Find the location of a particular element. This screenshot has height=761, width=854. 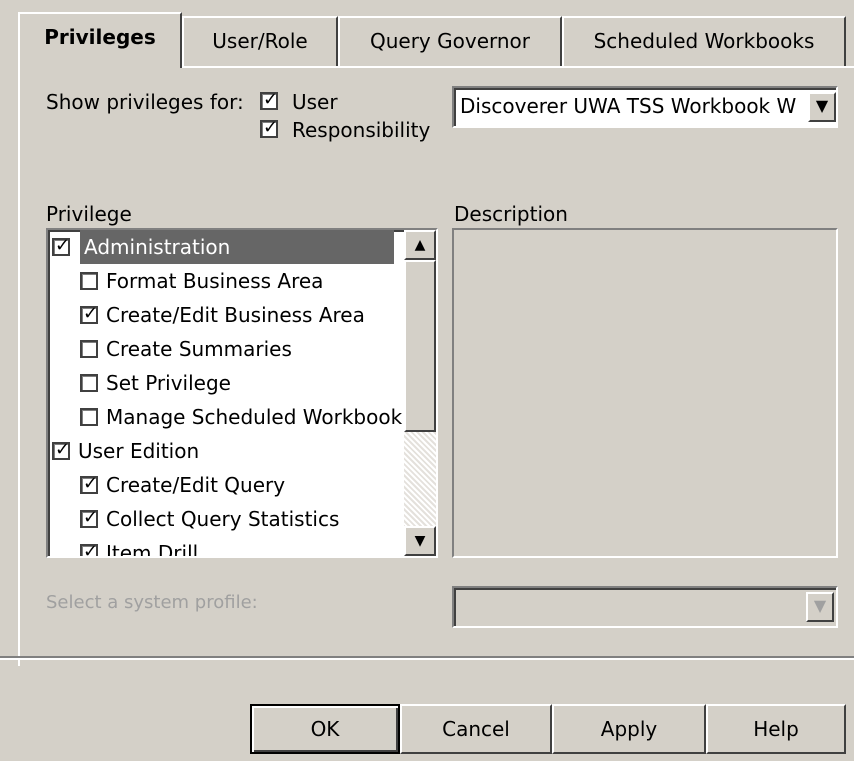

list-item-item-drill: ✓ Item Drill is located at coordinates (228, 547).